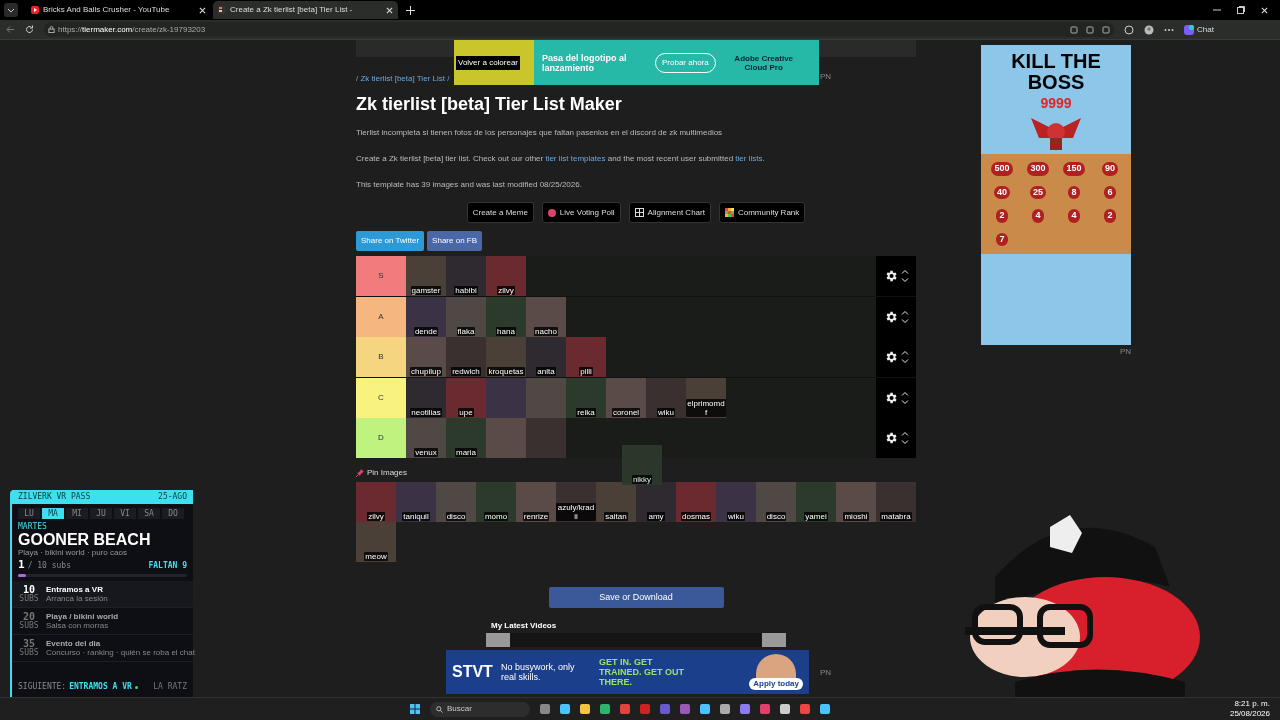  What do you see at coordinates (305, 10) in the screenshot?
I see `browser-tab: Create a Zk tierlist [beta] Tier List -` at bounding box center [305, 10].